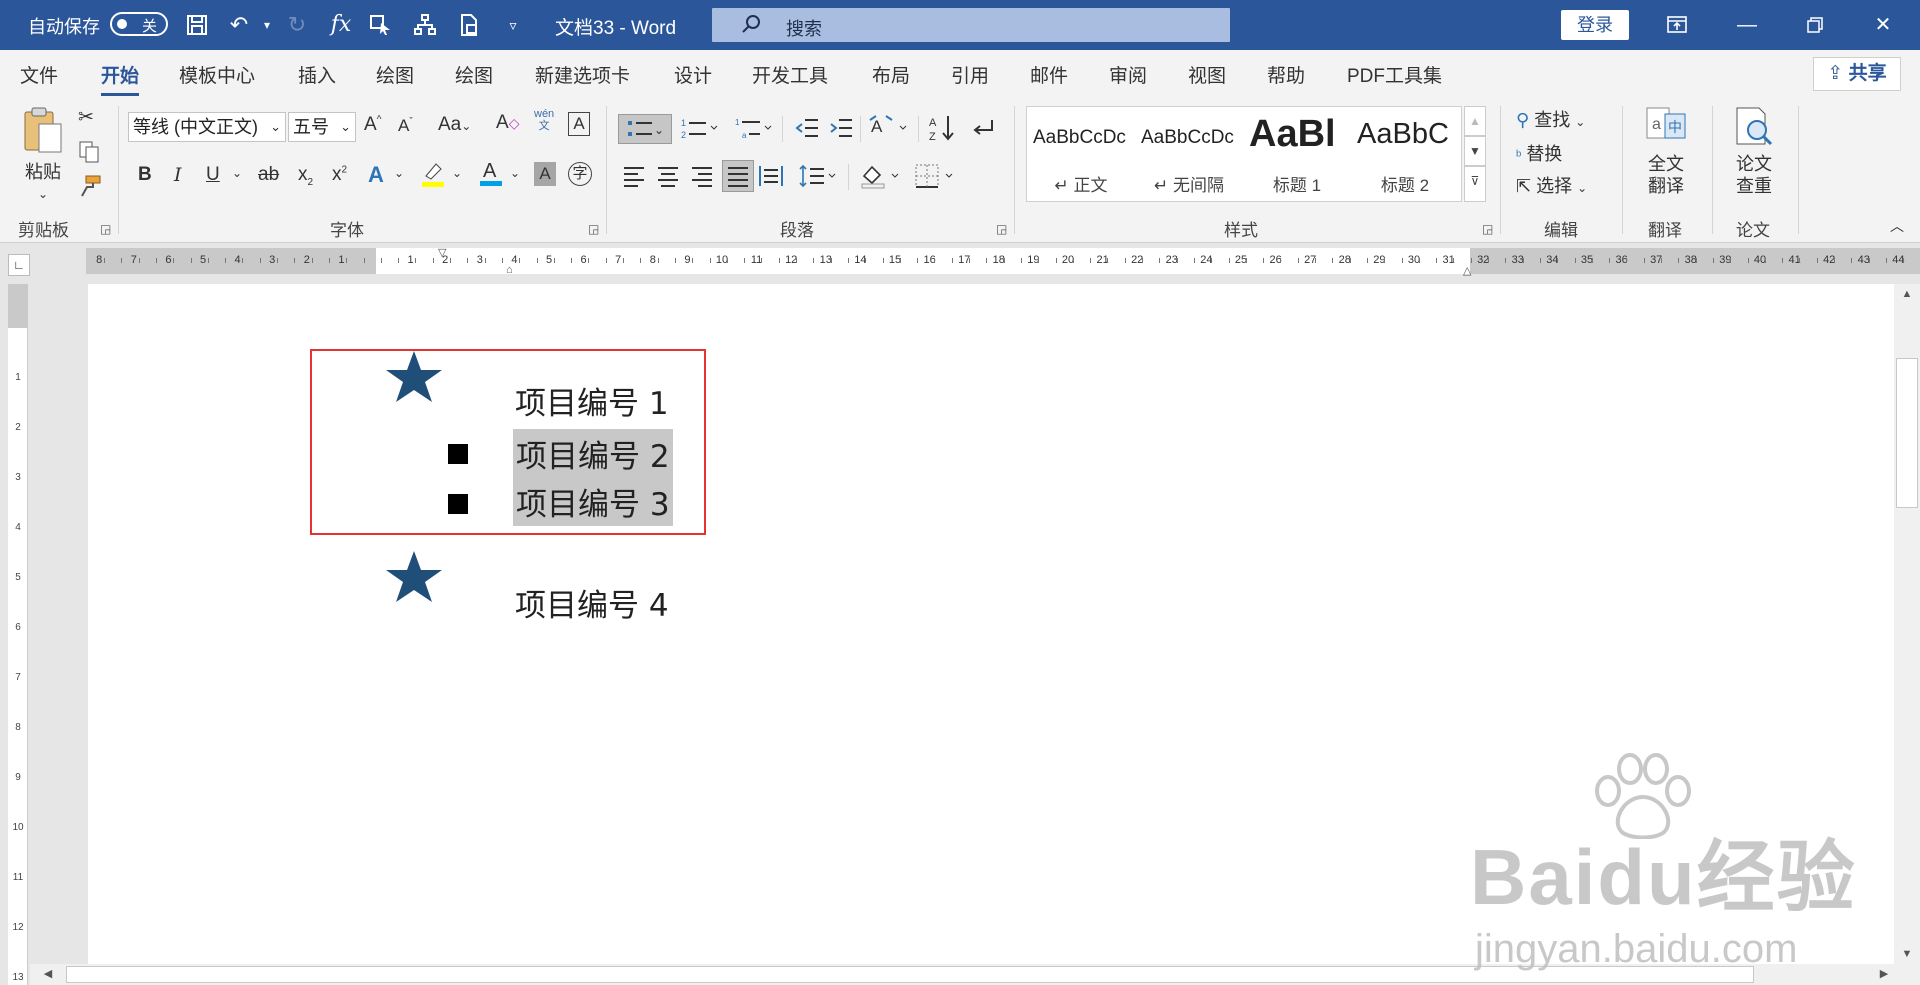  What do you see at coordinates (1467, 270) in the screenshot?
I see `right-indent-marker: △` at bounding box center [1467, 270].